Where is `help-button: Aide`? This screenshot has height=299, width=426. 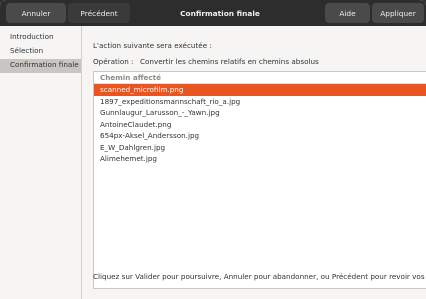 help-button: Aide is located at coordinates (347, 13).